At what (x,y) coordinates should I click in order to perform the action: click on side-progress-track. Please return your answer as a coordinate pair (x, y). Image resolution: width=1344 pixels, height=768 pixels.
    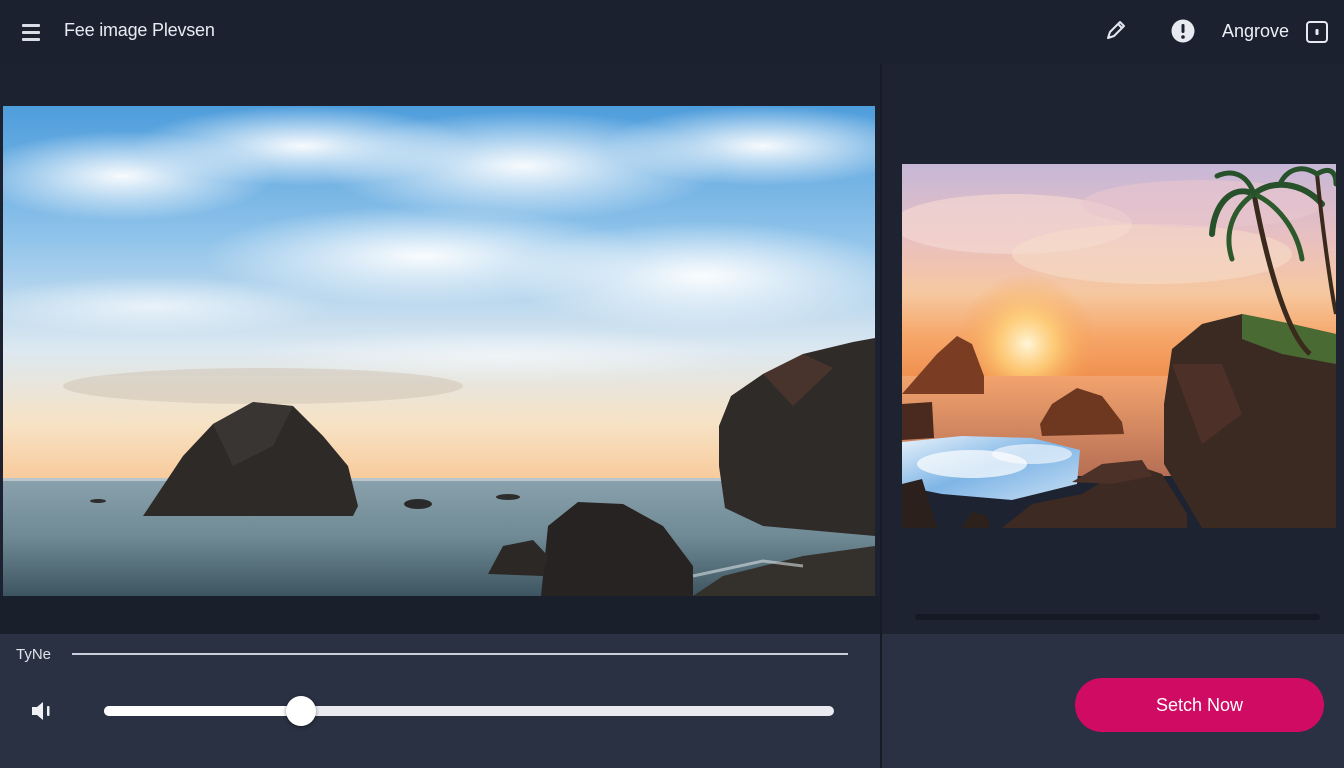
    Looking at the image, I should click on (1117, 617).